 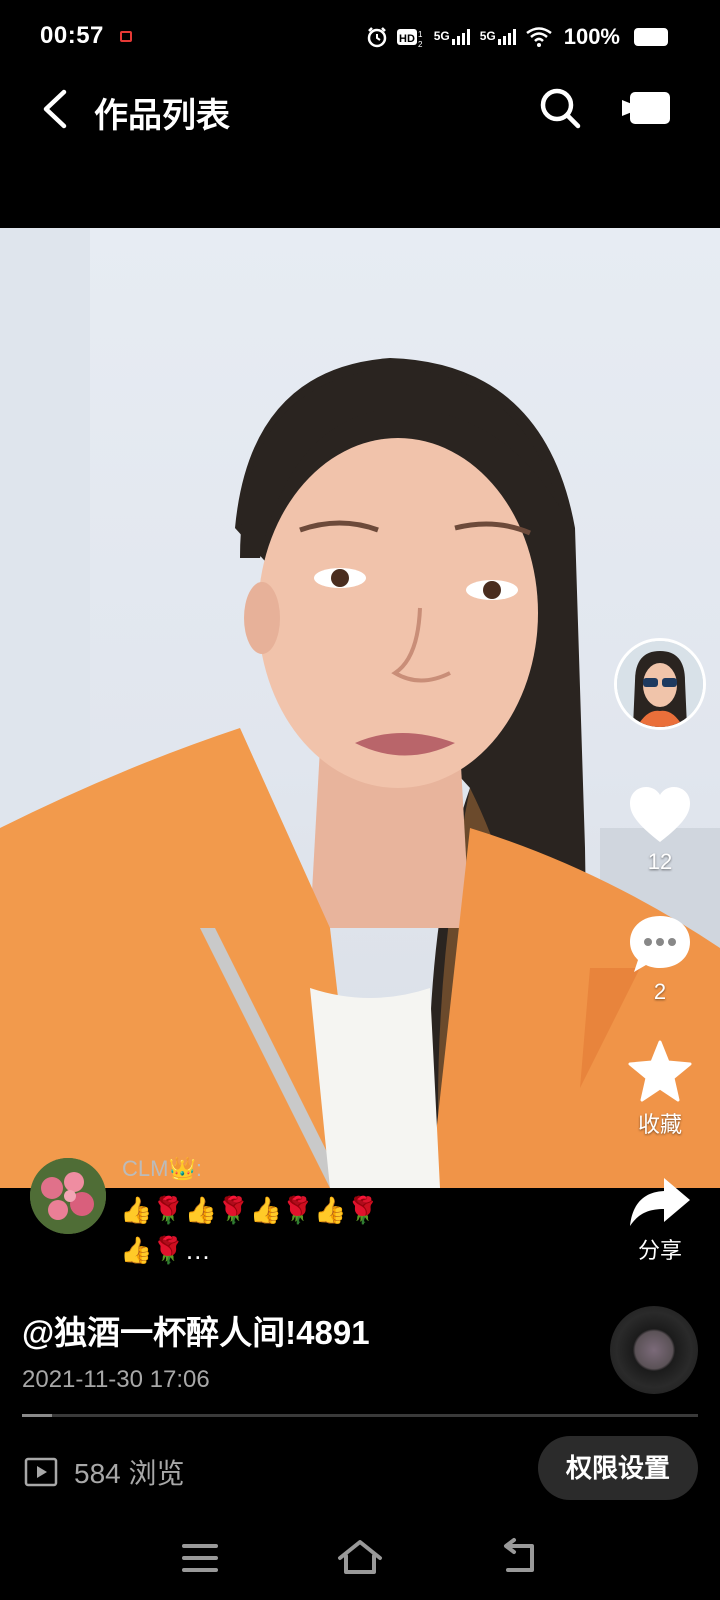 What do you see at coordinates (618, 1468) in the screenshot?
I see `permission-settings-button: 权限设置` at bounding box center [618, 1468].